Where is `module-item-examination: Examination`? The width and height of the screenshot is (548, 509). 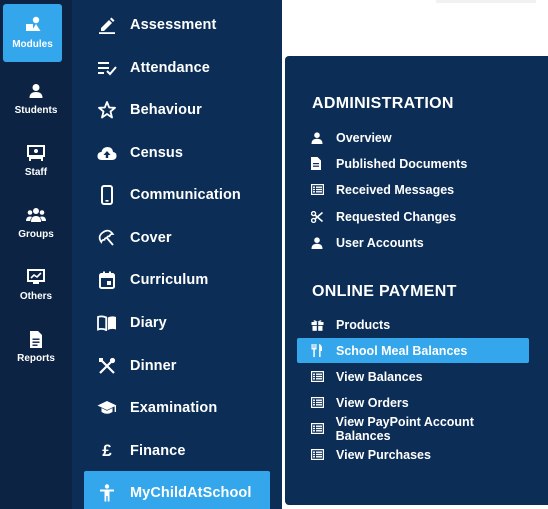
module-item-examination: Examination is located at coordinates (177, 407).